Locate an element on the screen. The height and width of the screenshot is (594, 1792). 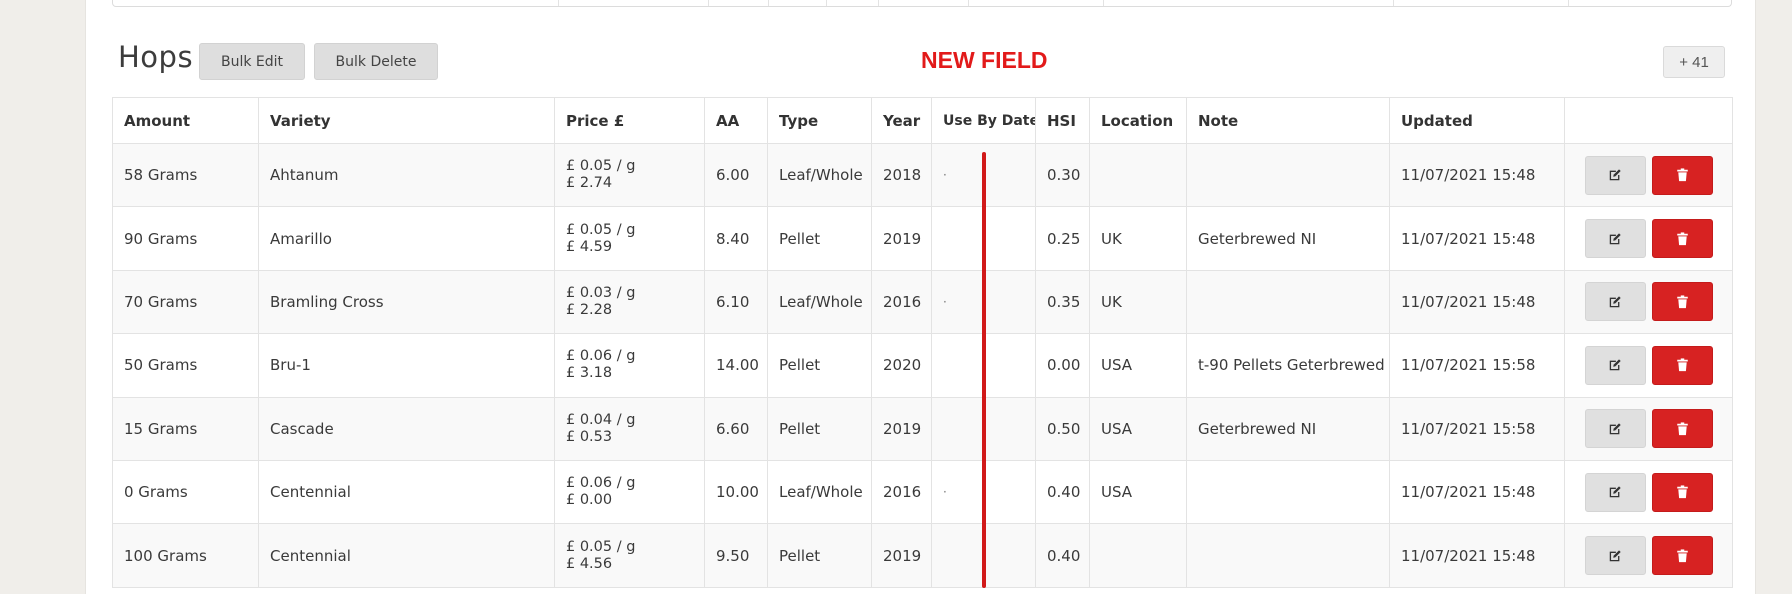
price-per-gram: £ 0.04 / g is located at coordinates (601, 419).